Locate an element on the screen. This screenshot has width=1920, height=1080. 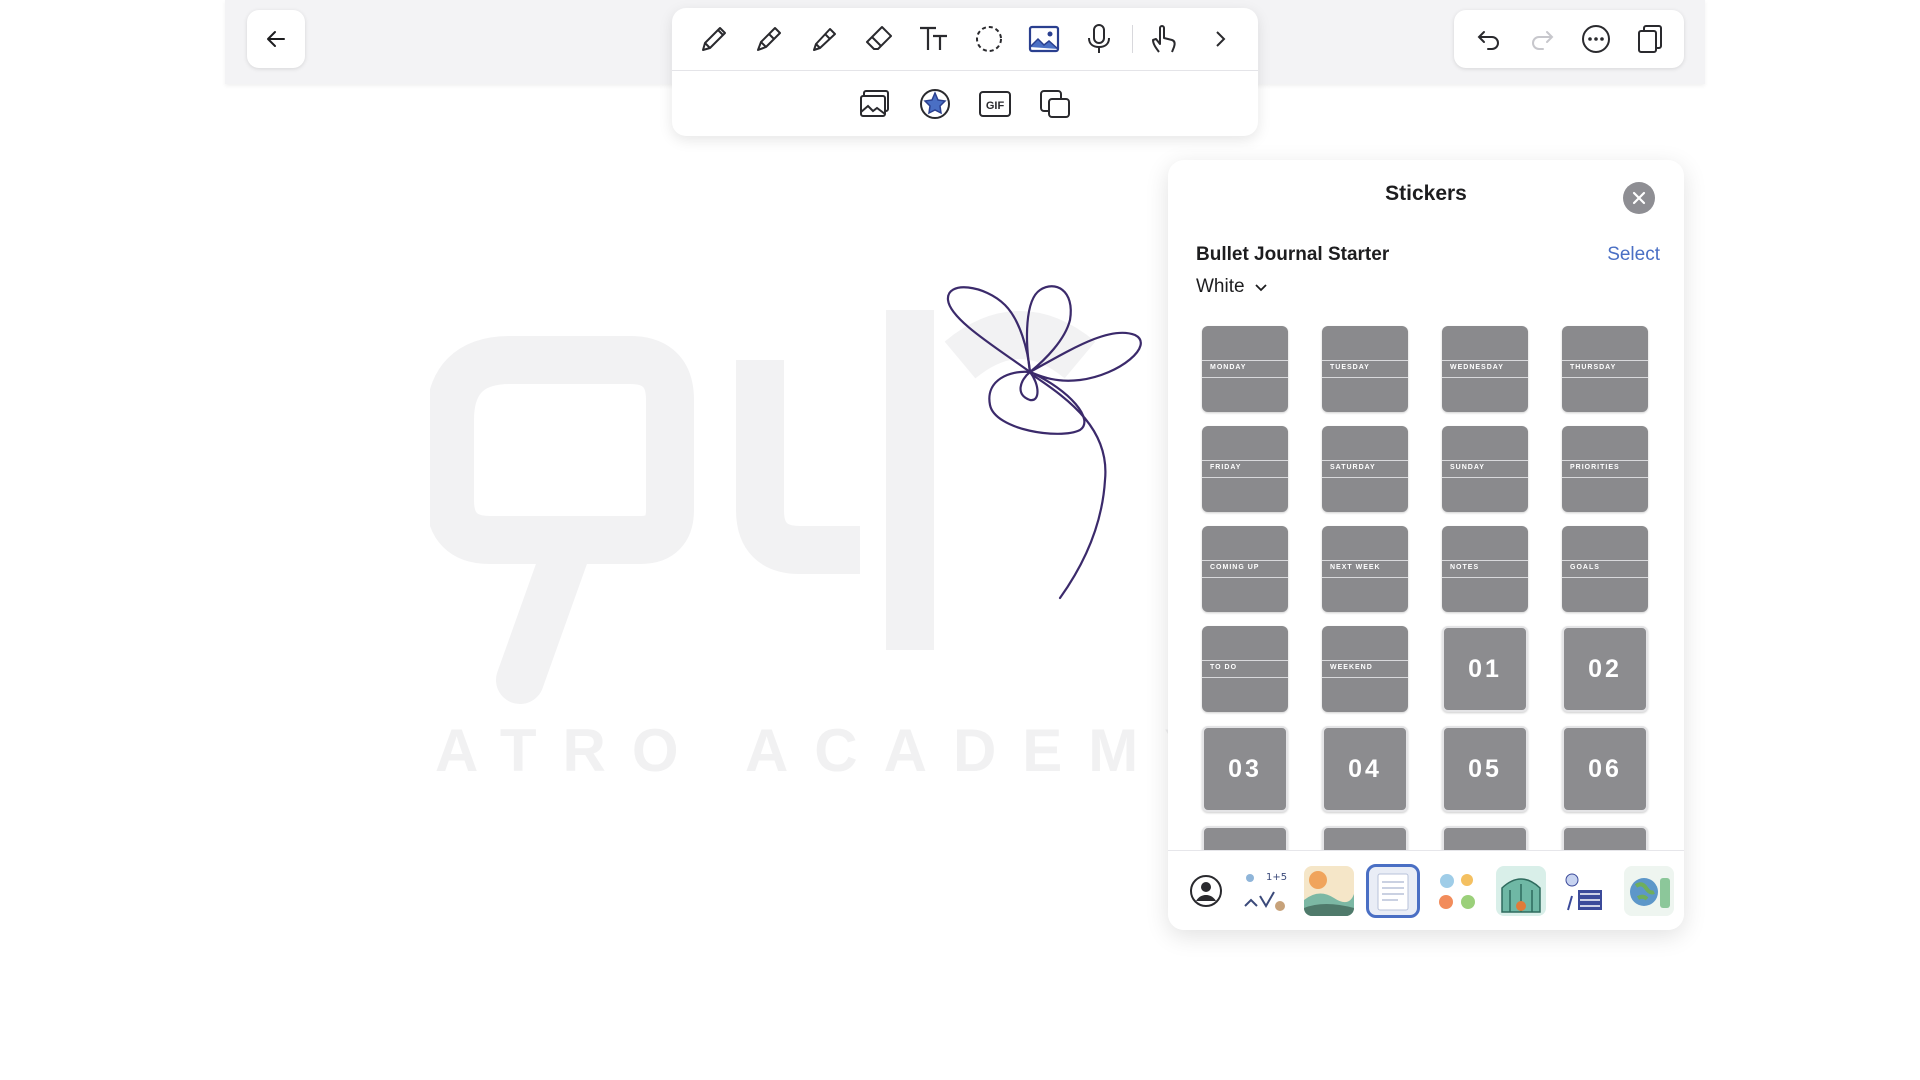
text-icon is located at coordinates (934, 39).